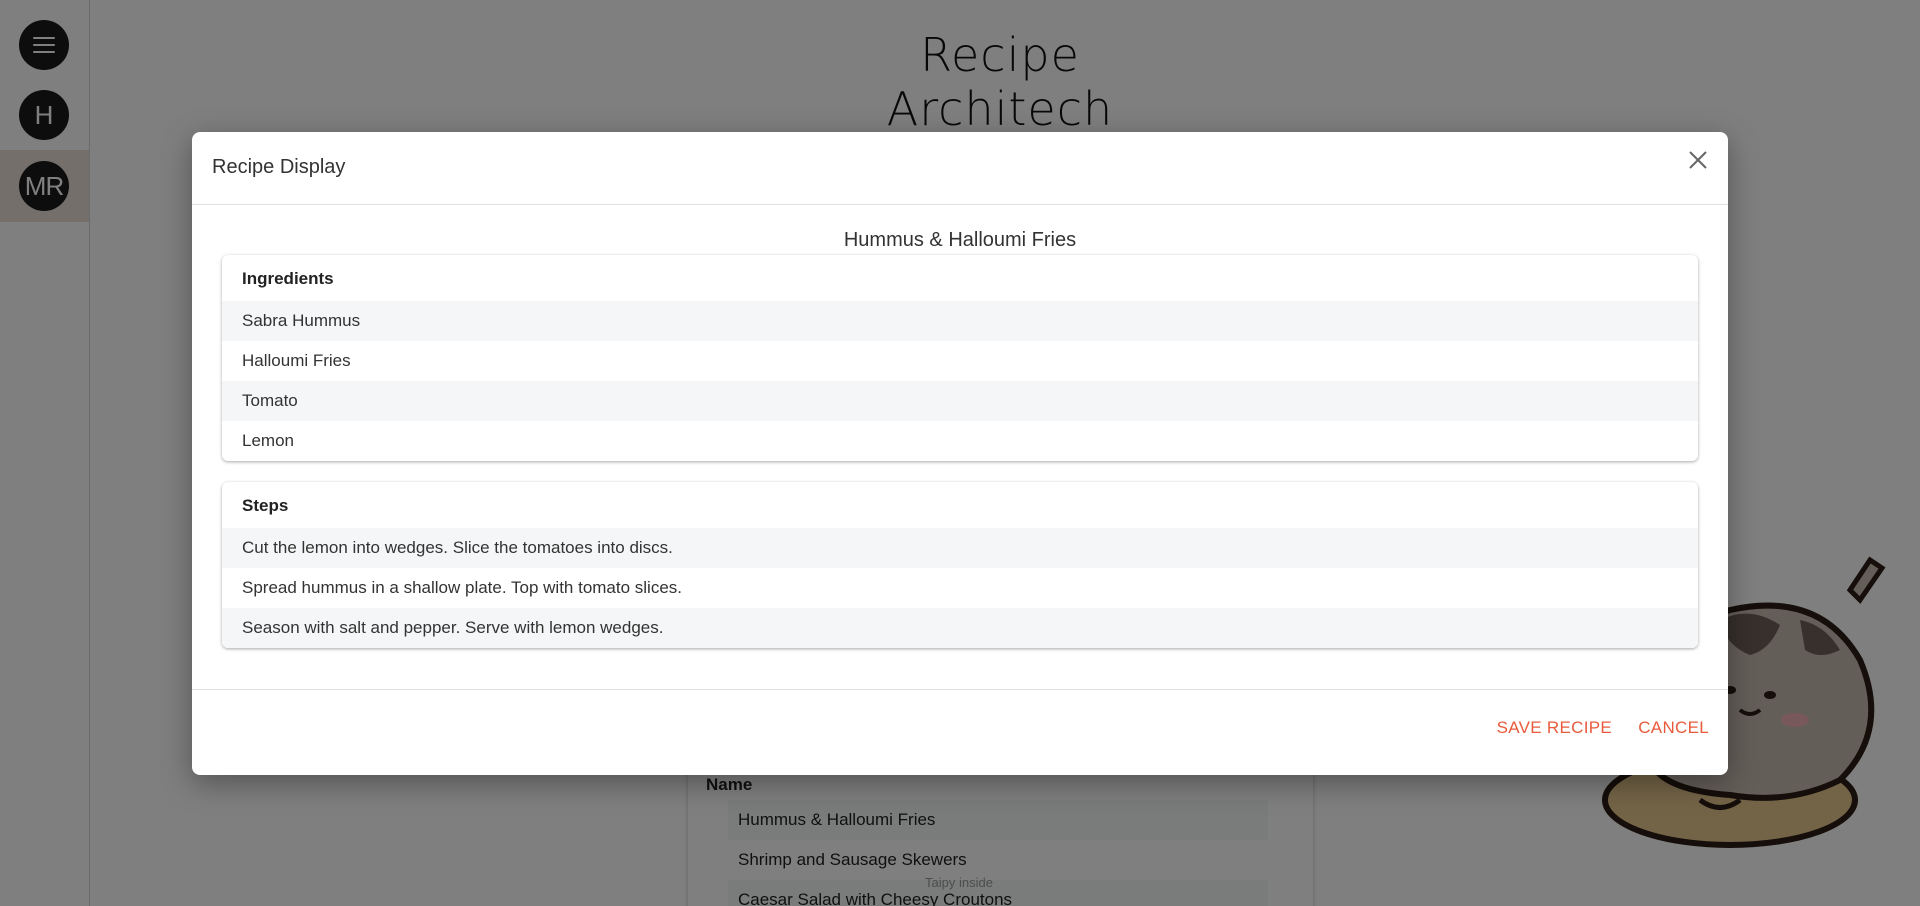 This screenshot has width=1920, height=906. I want to click on dialog-title: Recipe Display, so click(279, 167).